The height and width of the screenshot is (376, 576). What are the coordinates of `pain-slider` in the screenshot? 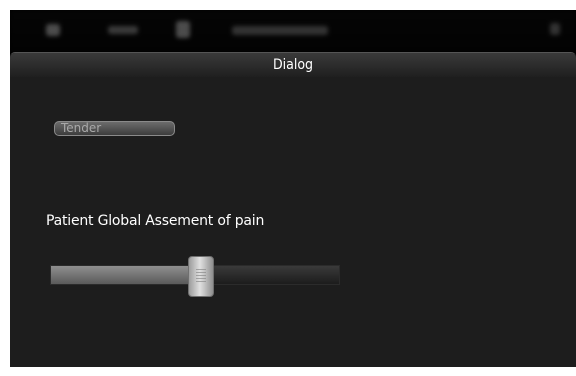 It's located at (195, 276).